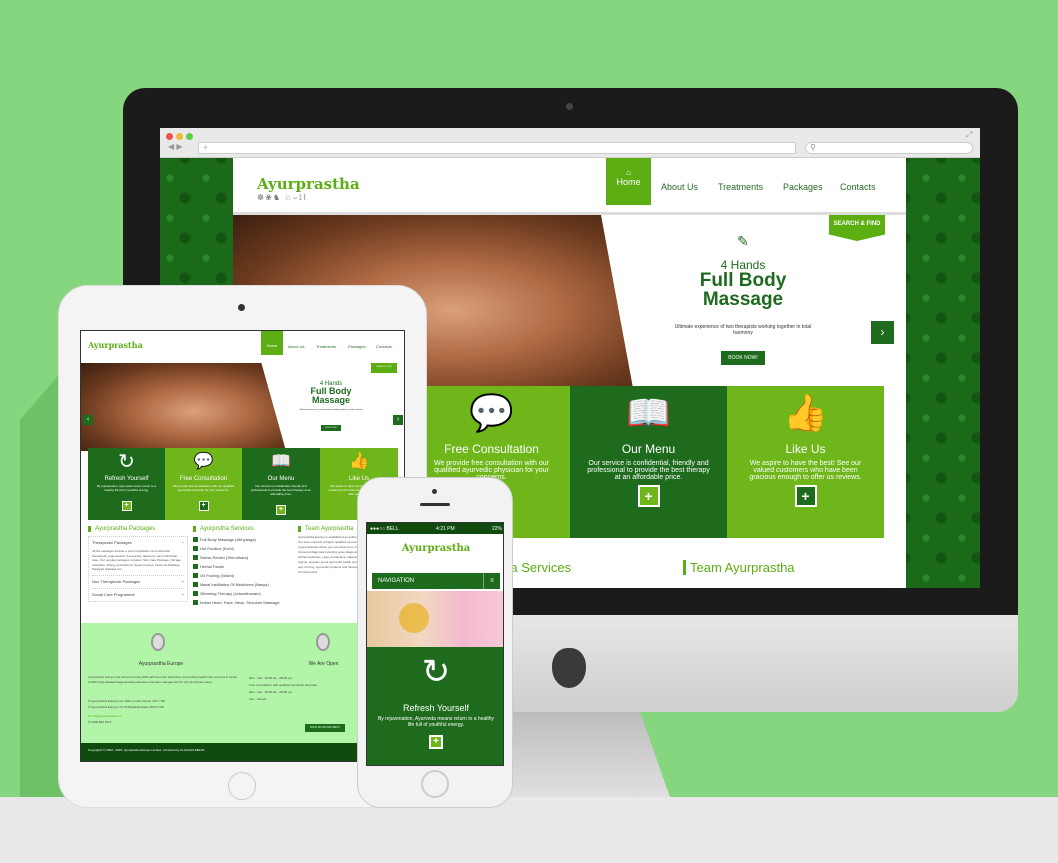 The height and width of the screenshot is (863, 1058). Describe the element at coordinates (889, 148) in the screenshot. I see `browser-search: ⚲` at that location.